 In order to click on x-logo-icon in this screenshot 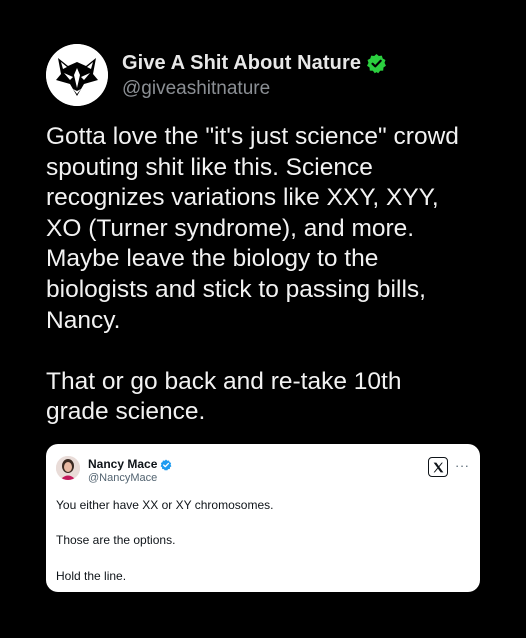, I will do `click(438, 467)`.